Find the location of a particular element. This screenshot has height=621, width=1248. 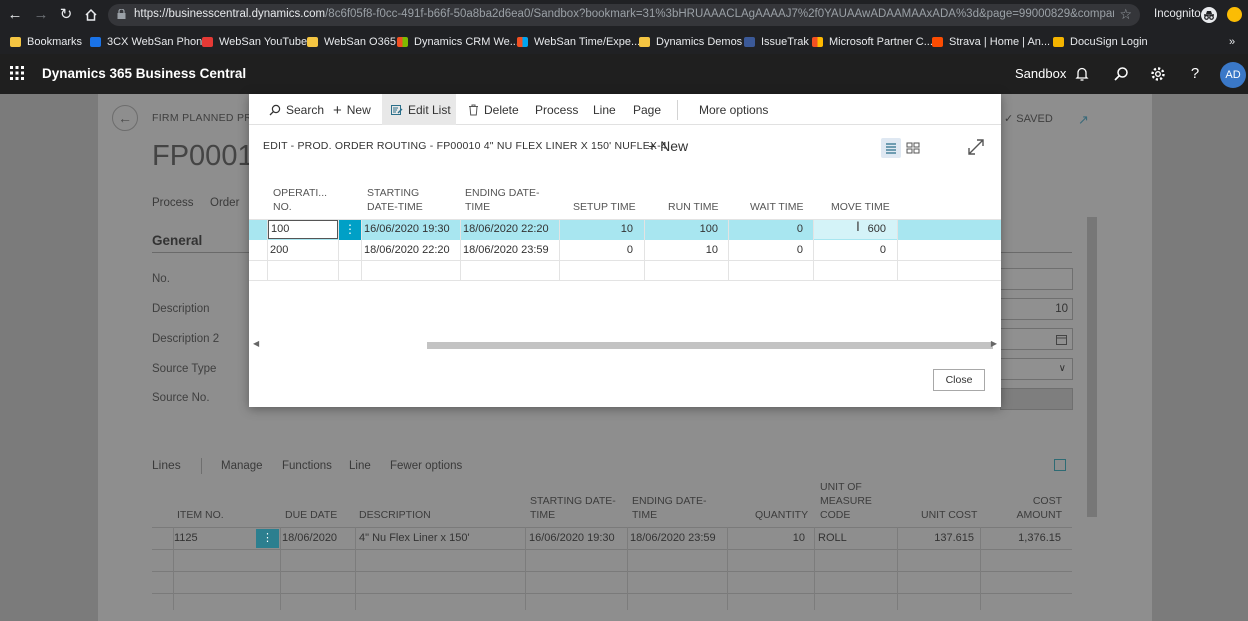

description-field: 10 is located at coordinates (1036, 309).